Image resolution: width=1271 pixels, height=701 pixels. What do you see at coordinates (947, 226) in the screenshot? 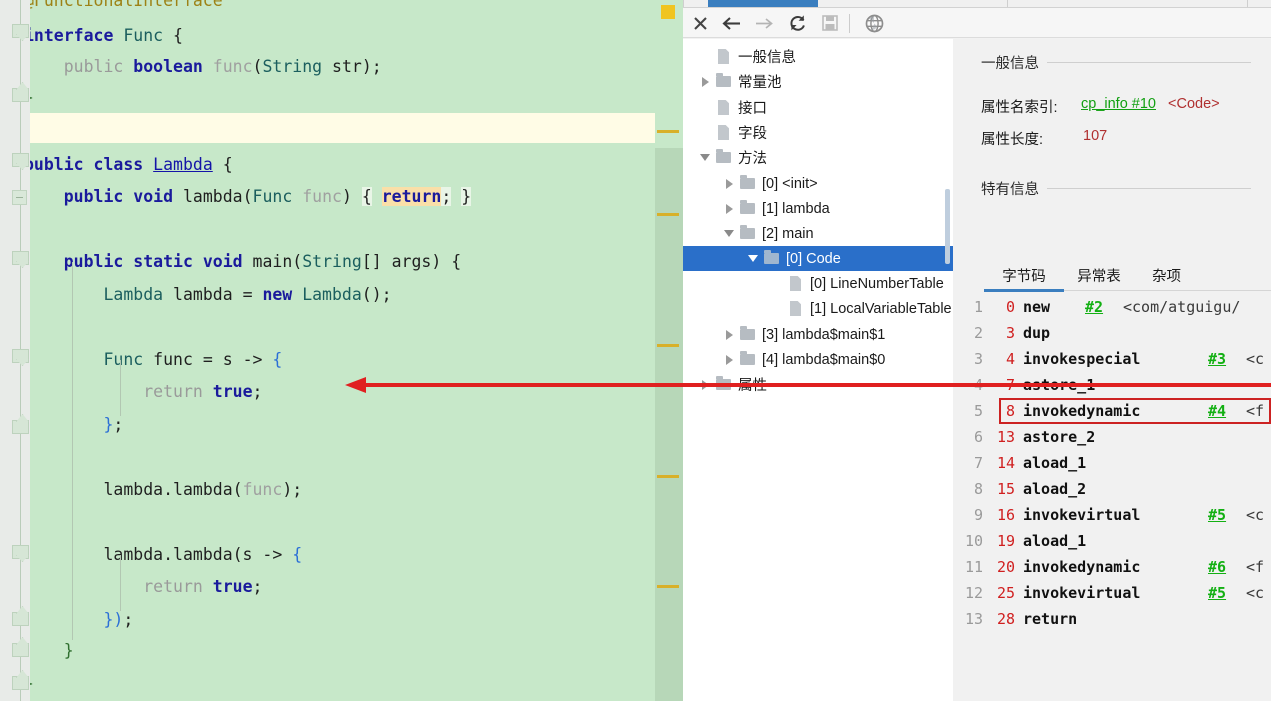
I see `tree-scrollbar-thumb` at bounding box center [947, 226].